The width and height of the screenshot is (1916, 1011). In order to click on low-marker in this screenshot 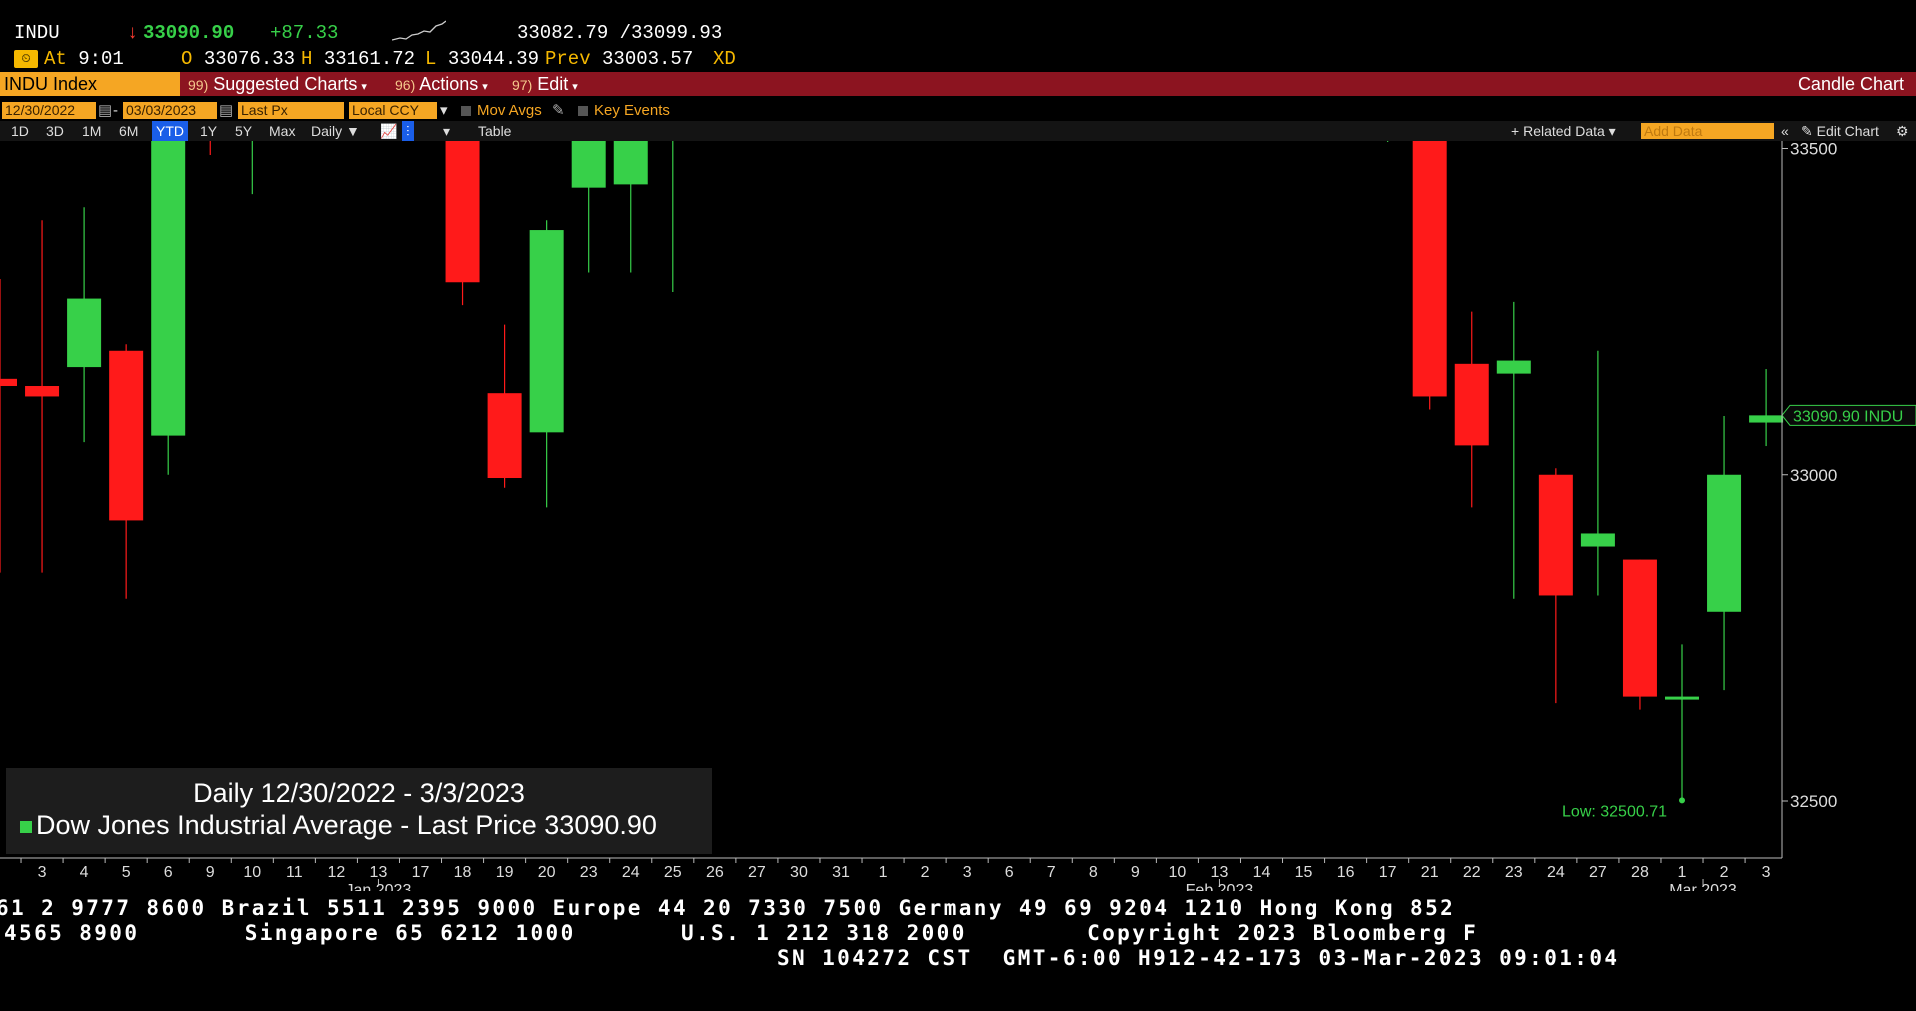, I will do `click(1682, 800)`.